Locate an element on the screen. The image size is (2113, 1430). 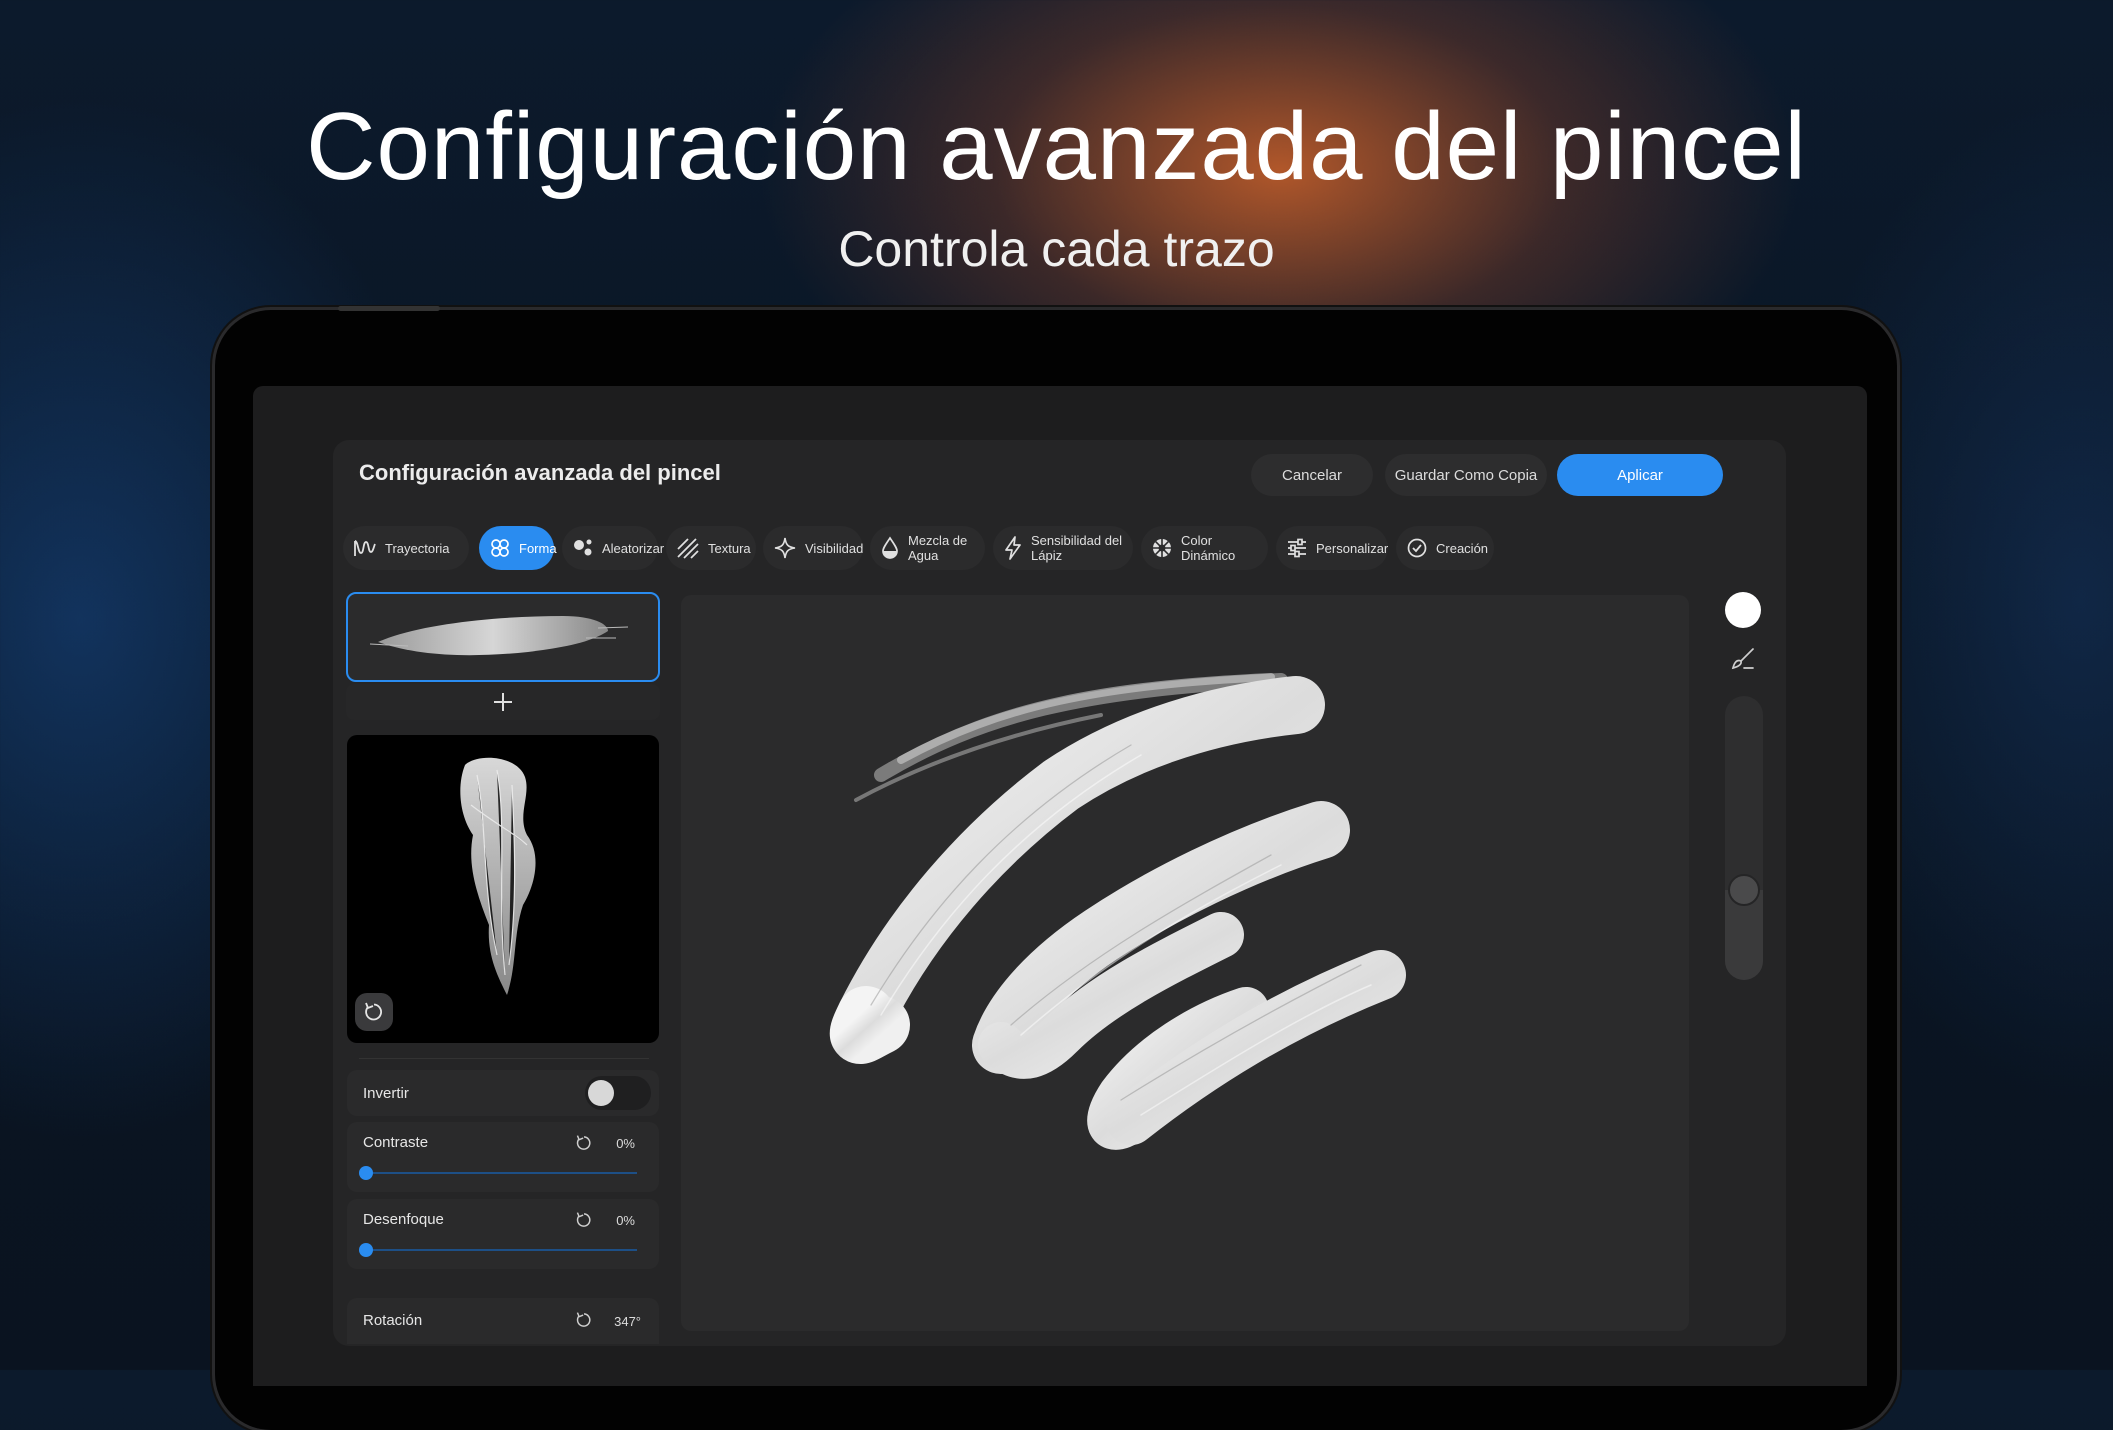
contrast-slider is located at coordinates (501, 1173).